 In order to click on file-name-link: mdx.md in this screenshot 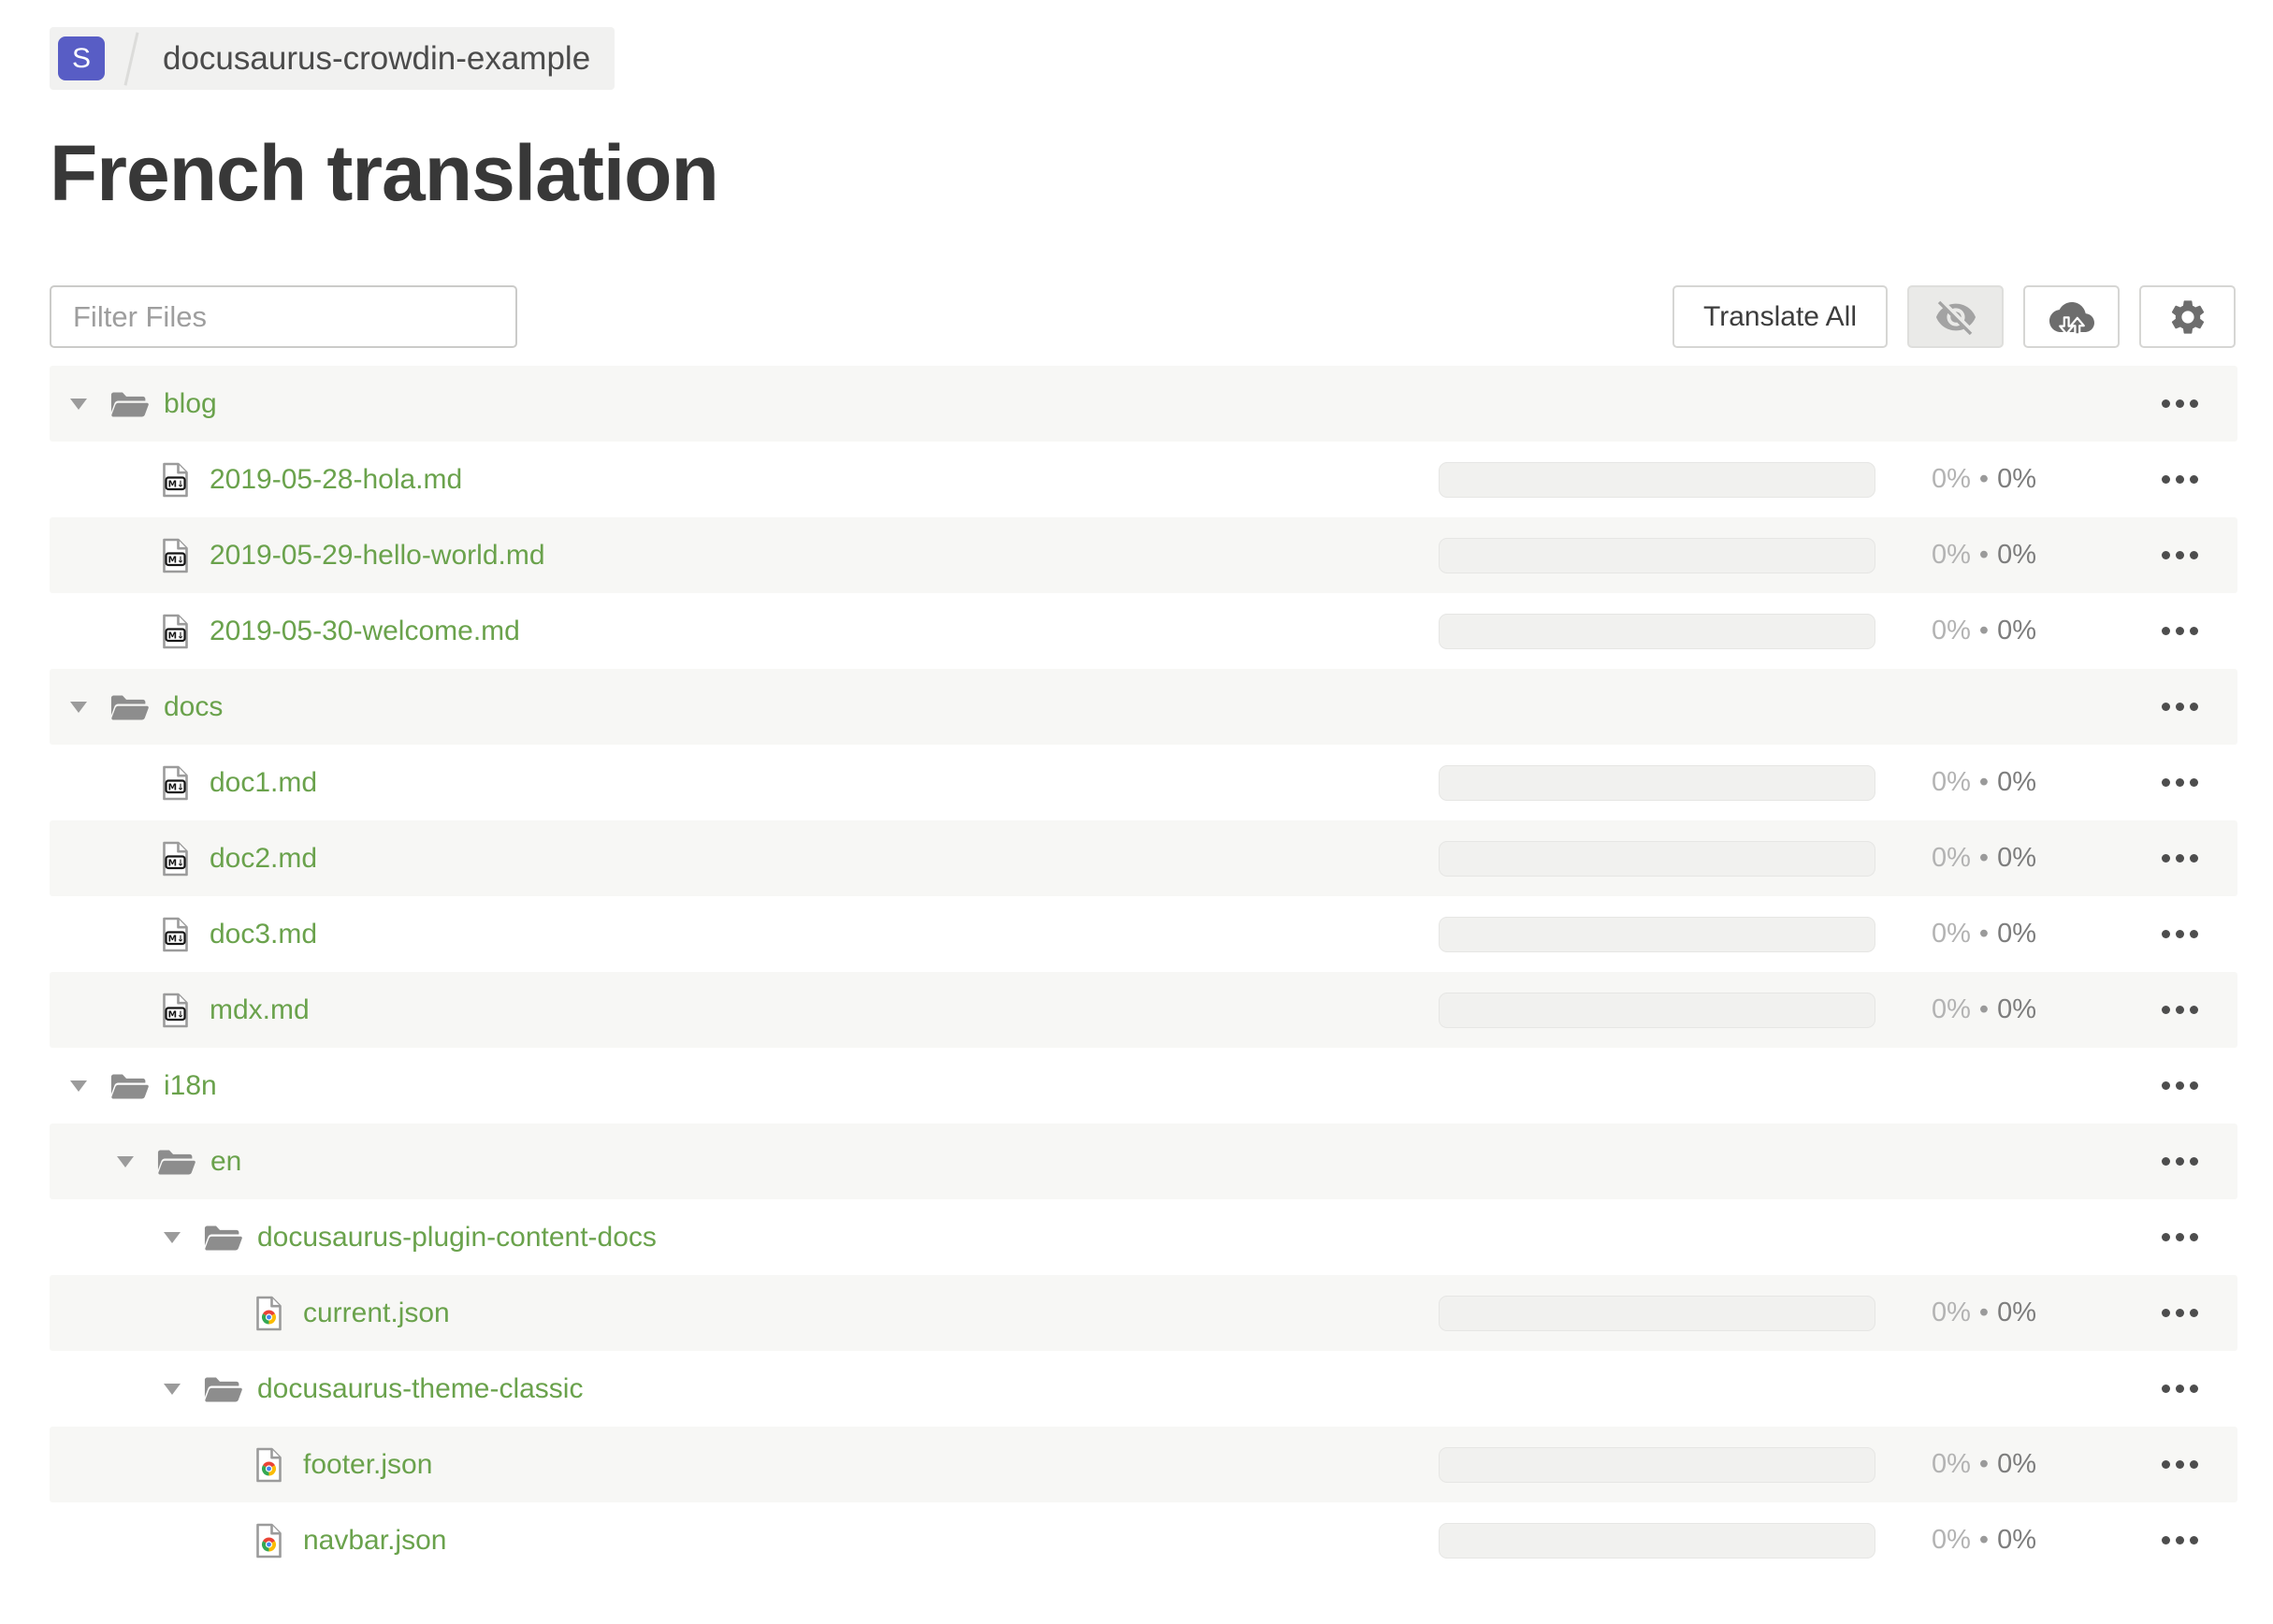, I will do `click(260, 1010)`.